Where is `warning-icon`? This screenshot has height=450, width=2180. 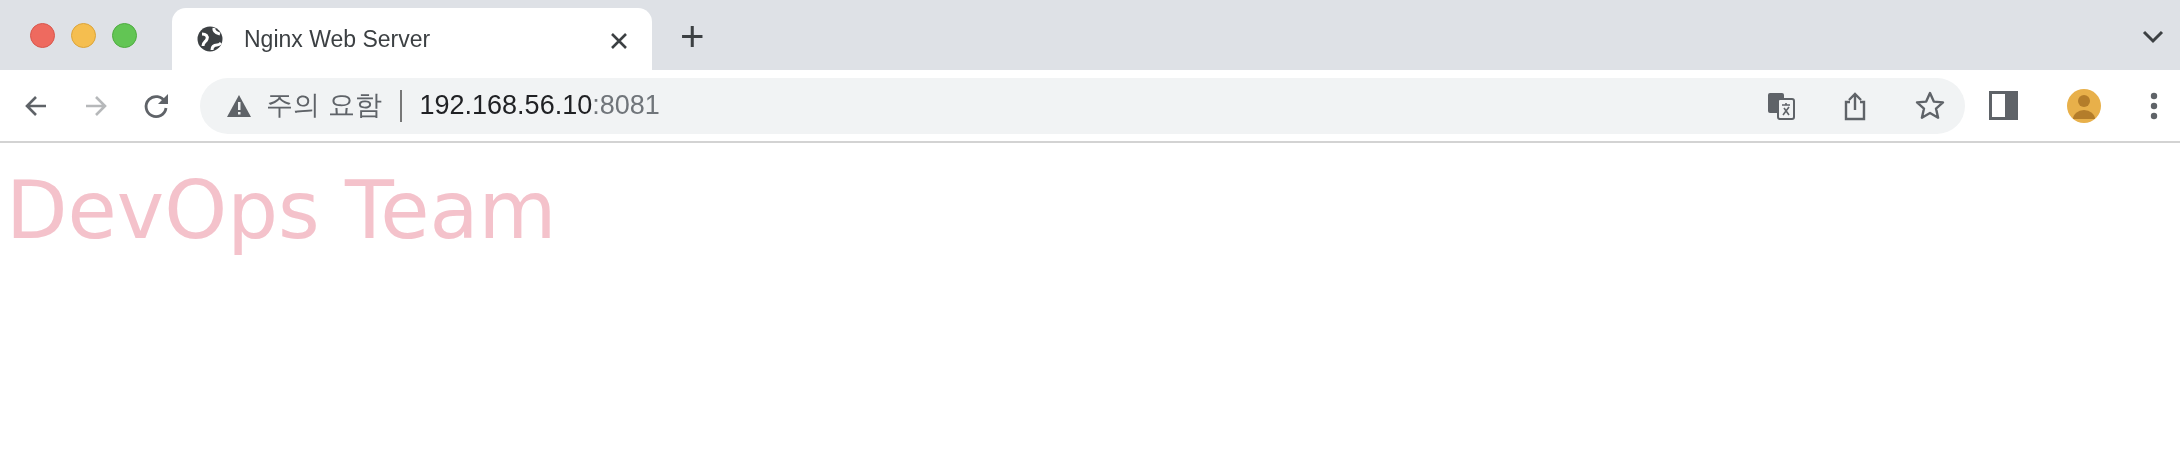 warning-icon is located at coordinates (239, 105).